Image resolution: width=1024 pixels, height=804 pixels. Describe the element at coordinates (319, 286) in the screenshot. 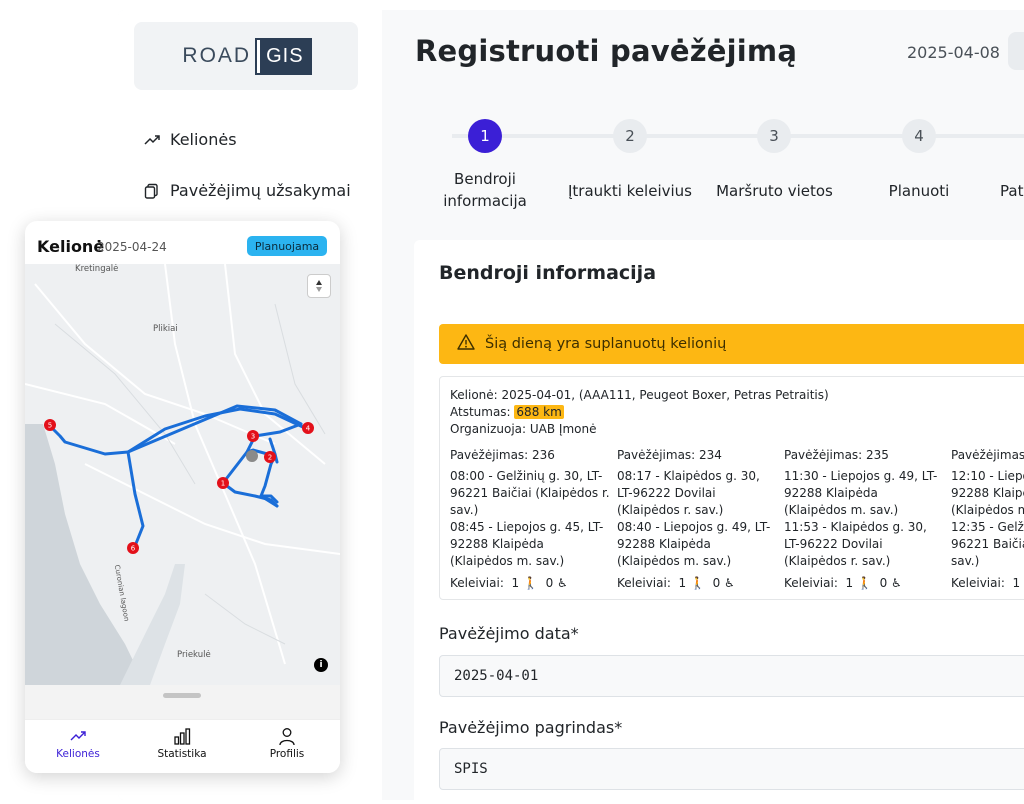

I see `compass-button` at that location.